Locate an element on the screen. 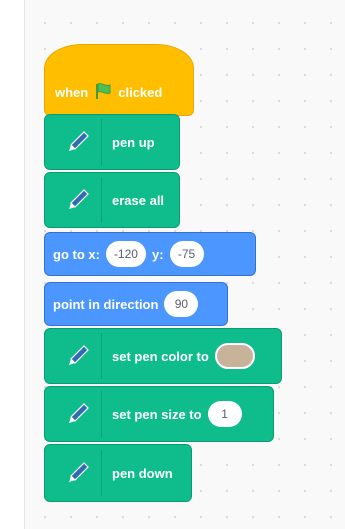 This screenshot has height=529, width=345. when-flag-clicked-block: when clicked is located at coordinates (119, 80).